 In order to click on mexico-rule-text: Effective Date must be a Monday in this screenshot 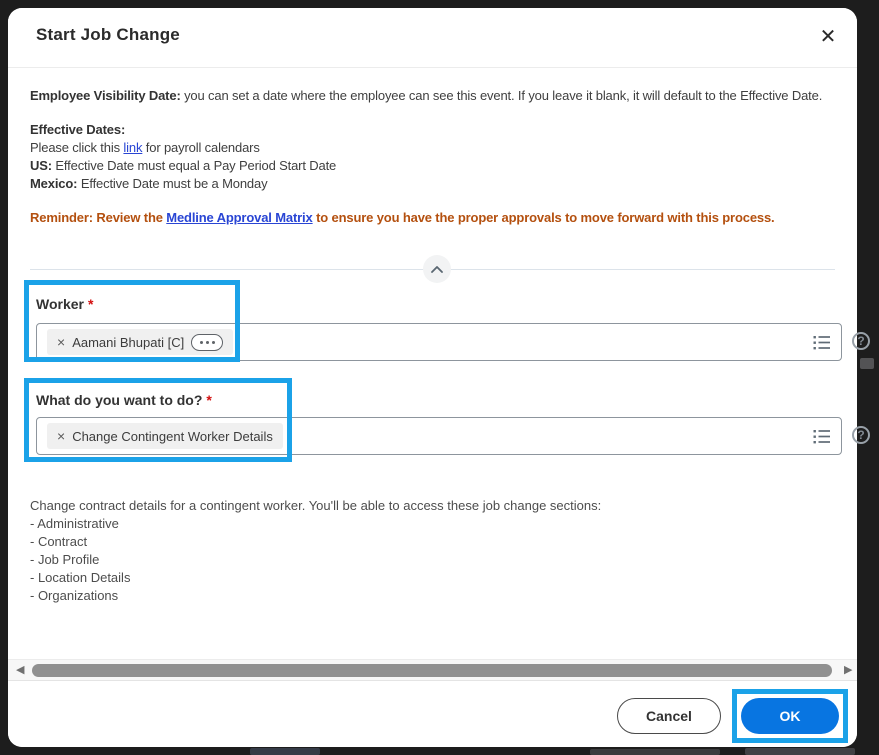, I will do `click(172, 183)`.